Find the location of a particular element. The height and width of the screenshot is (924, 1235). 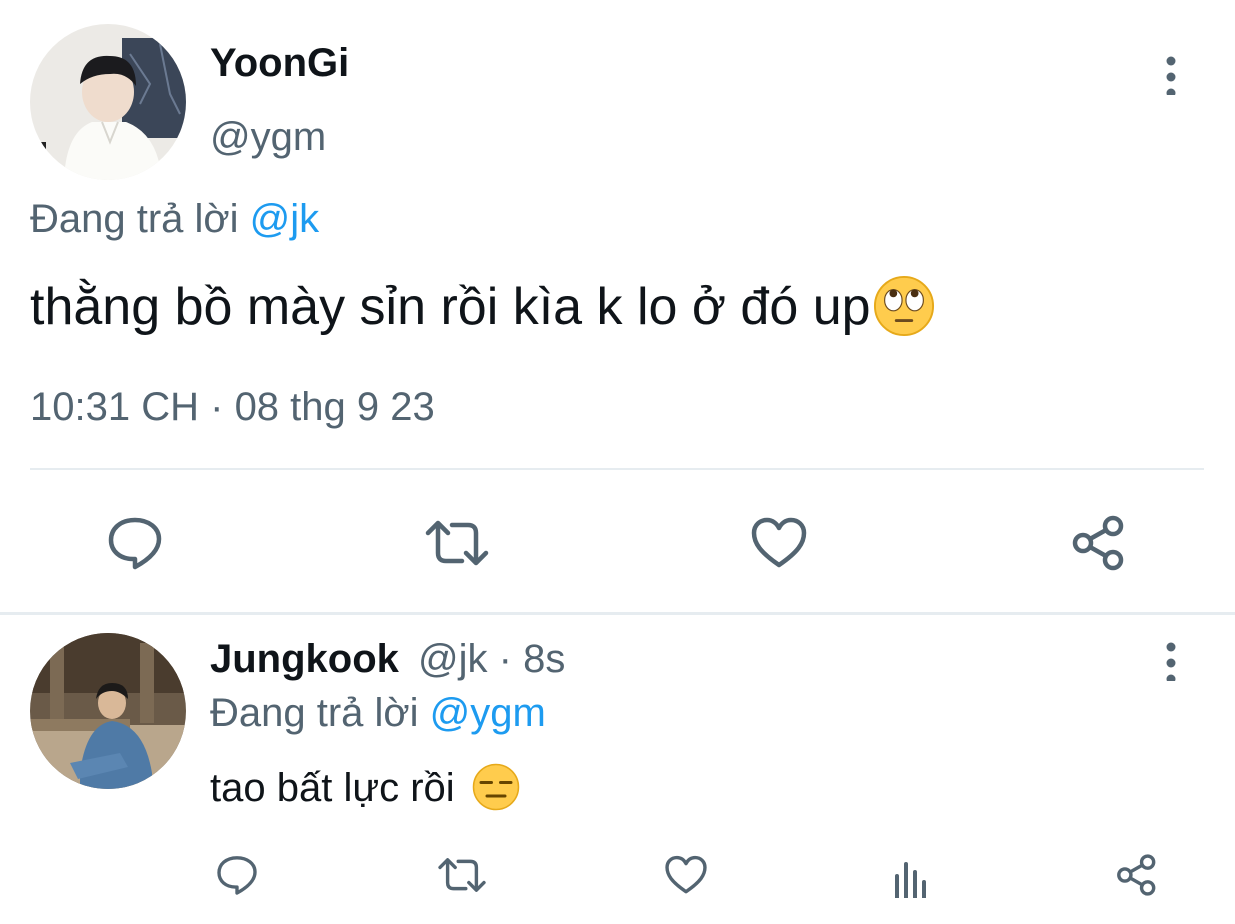

display-name: YoonGi is located at coordinates (279, 63).